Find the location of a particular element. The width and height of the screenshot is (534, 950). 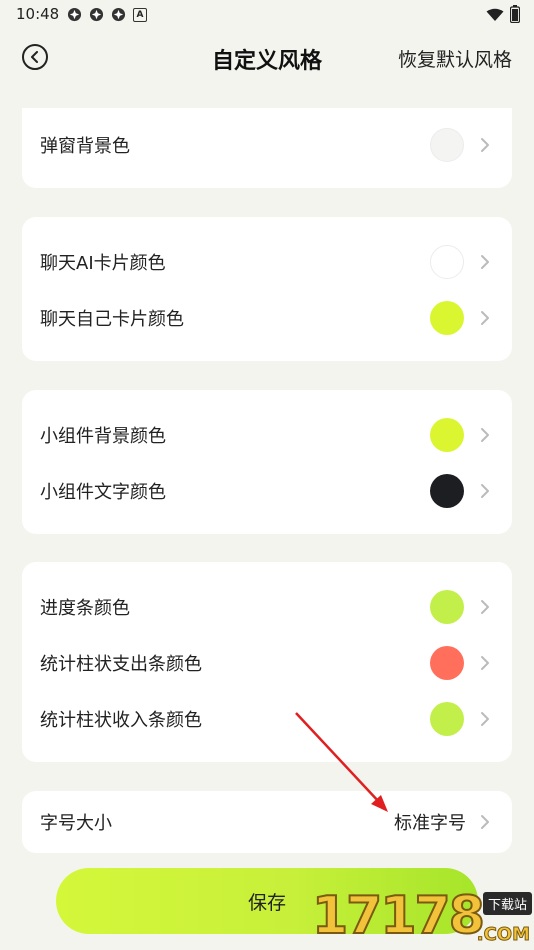

watermark-tag: 下载站 is located at coordinates (507, 903).